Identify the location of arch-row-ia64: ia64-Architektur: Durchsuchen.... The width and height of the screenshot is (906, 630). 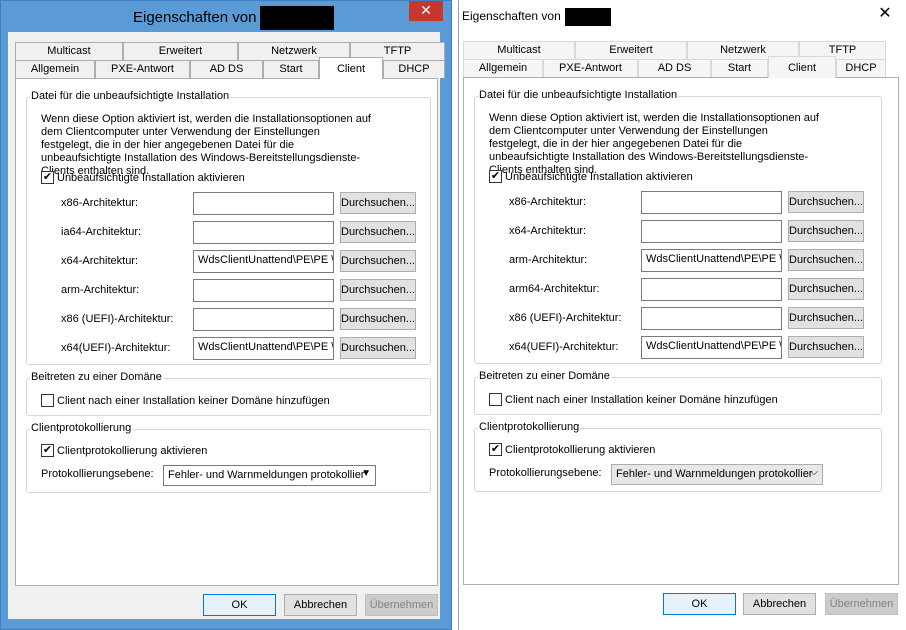
(228, 233).